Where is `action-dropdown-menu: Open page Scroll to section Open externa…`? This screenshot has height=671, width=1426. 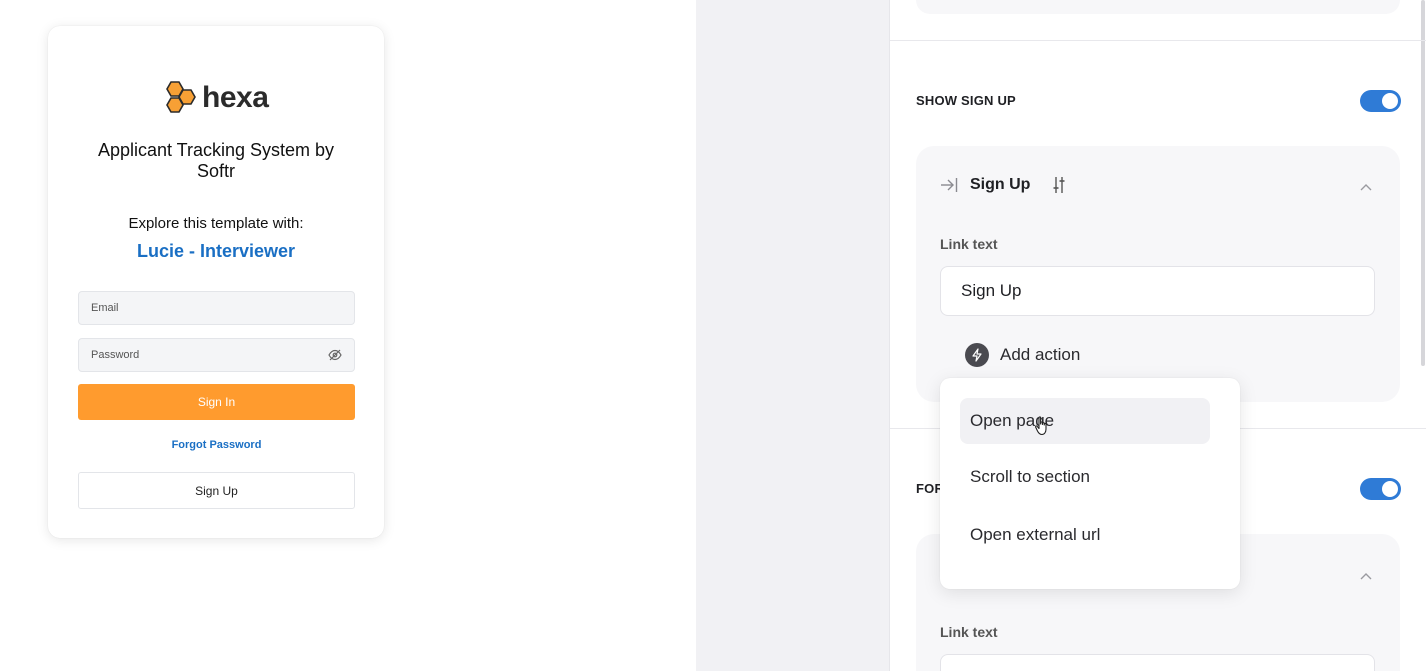 action-dropdown-menu: Open page Scroll to section Open externa… is located at coordinates (1090, 483).